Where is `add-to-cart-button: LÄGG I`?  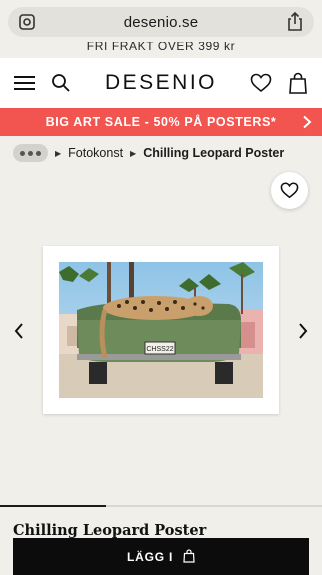 add-to-cart-button: LÄGG I is located at coordinates (161, 556).